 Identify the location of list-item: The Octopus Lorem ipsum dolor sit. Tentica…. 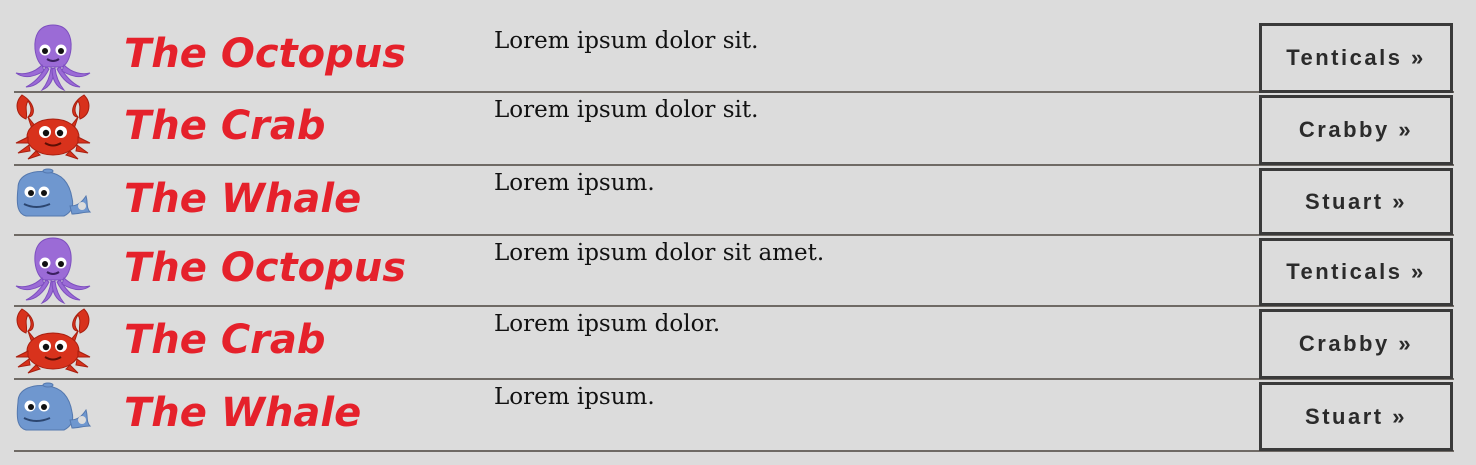
(734, 58).